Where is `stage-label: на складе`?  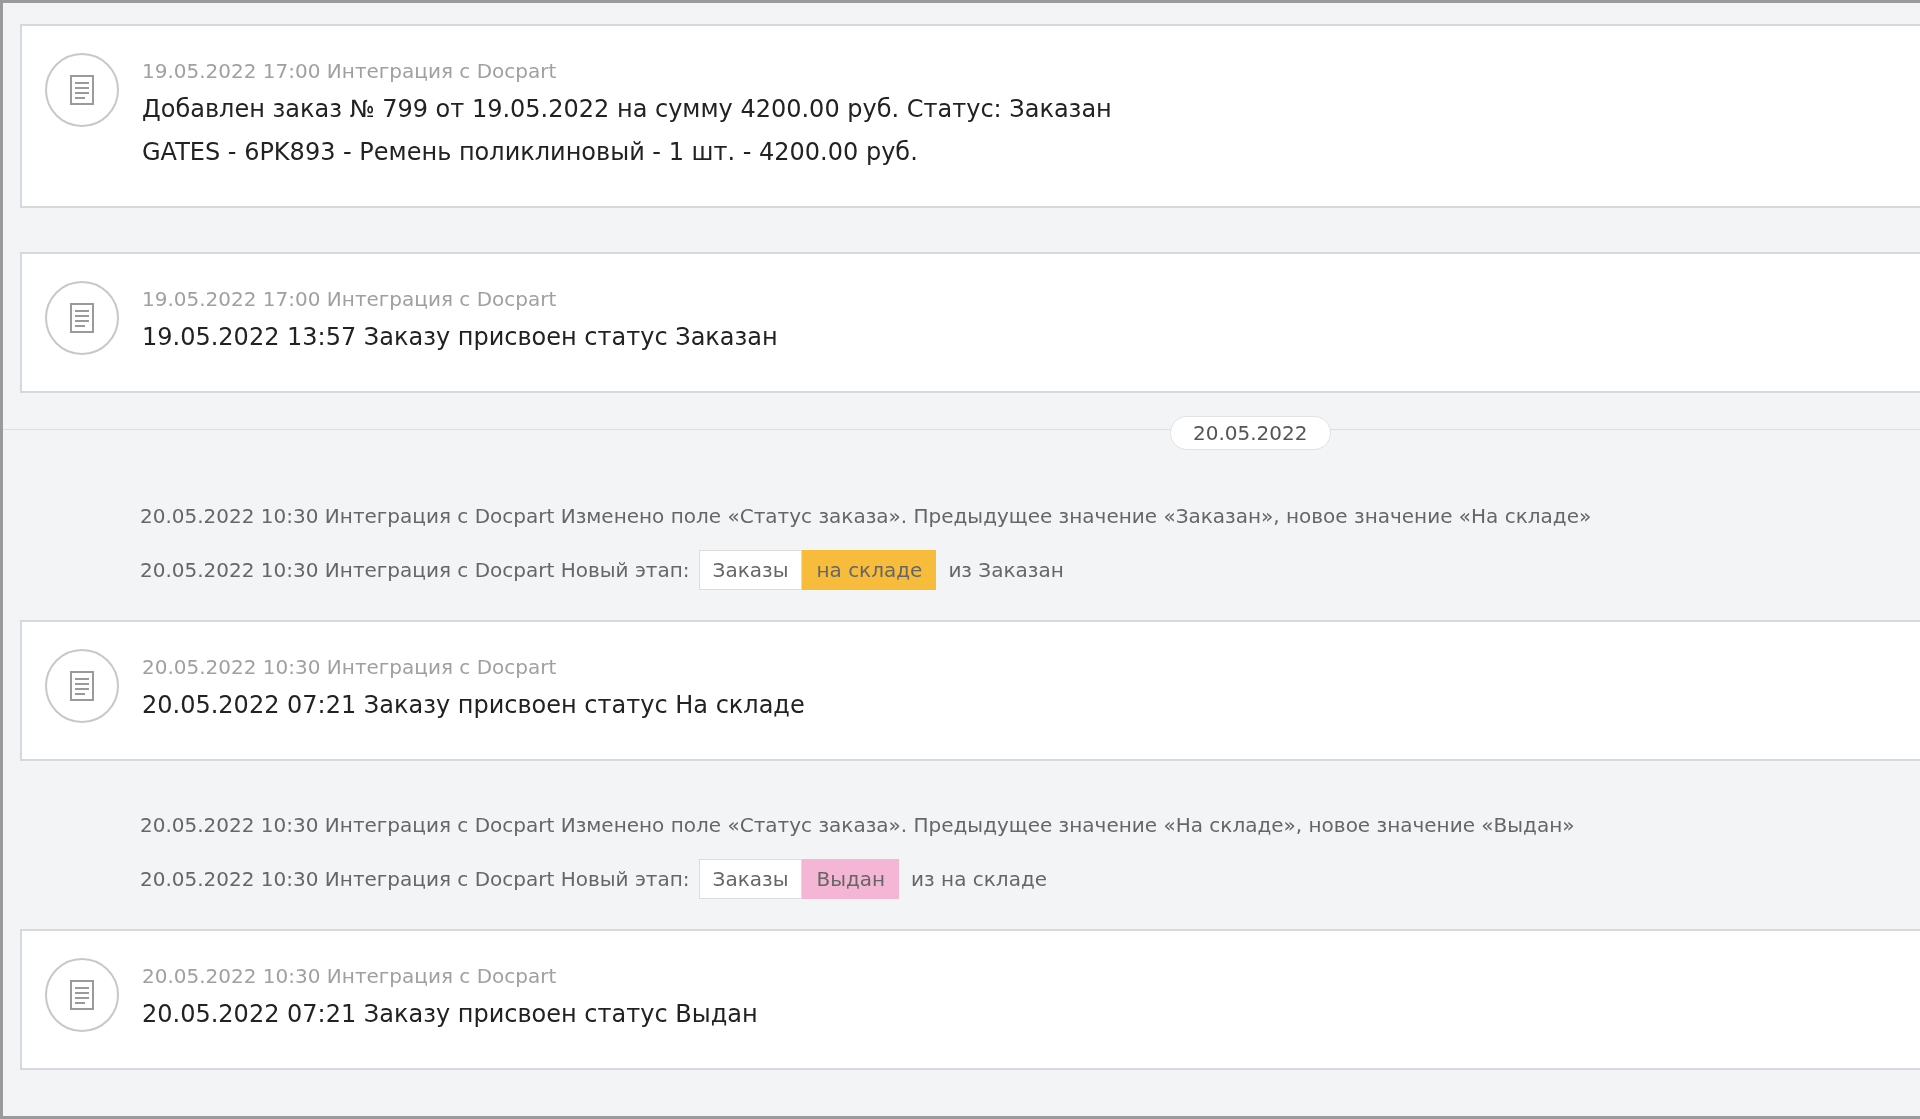
stage-label: на складе is located at coordinates (869, 570).